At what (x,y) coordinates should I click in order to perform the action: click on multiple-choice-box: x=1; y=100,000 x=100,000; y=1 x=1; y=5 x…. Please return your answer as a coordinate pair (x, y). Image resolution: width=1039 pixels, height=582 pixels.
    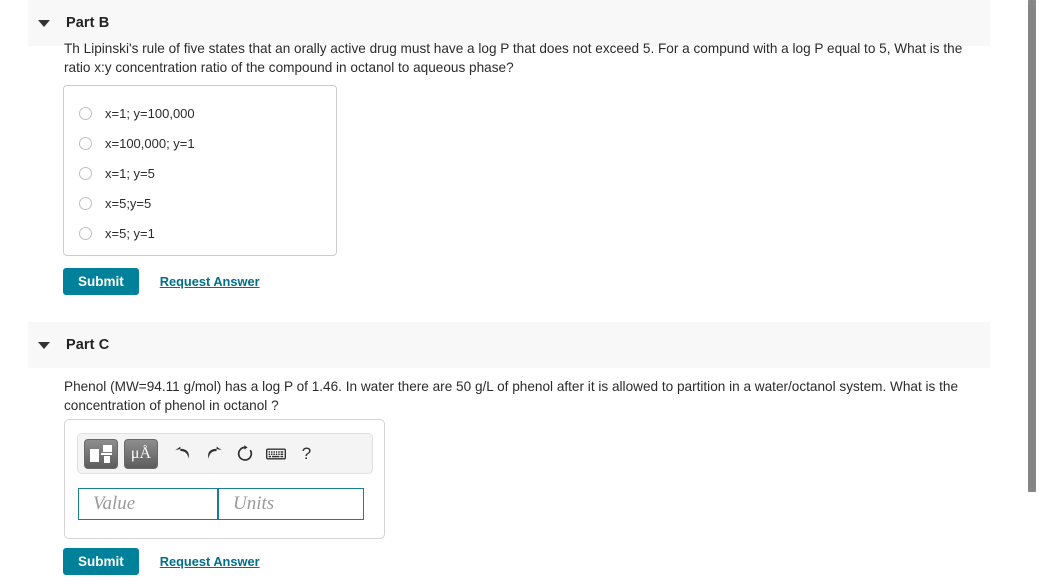
    Looking at the image, I should click on (200, 170).